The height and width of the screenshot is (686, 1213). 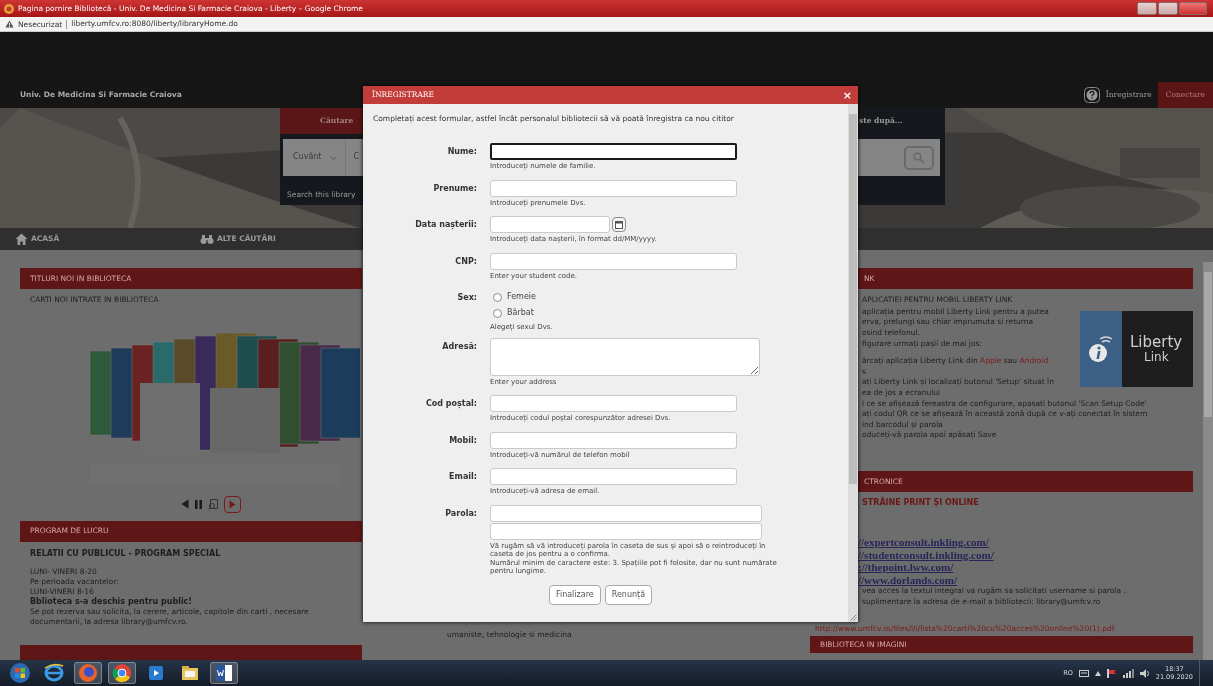 I want to click on info-icon, so click(x=1101, y=348).